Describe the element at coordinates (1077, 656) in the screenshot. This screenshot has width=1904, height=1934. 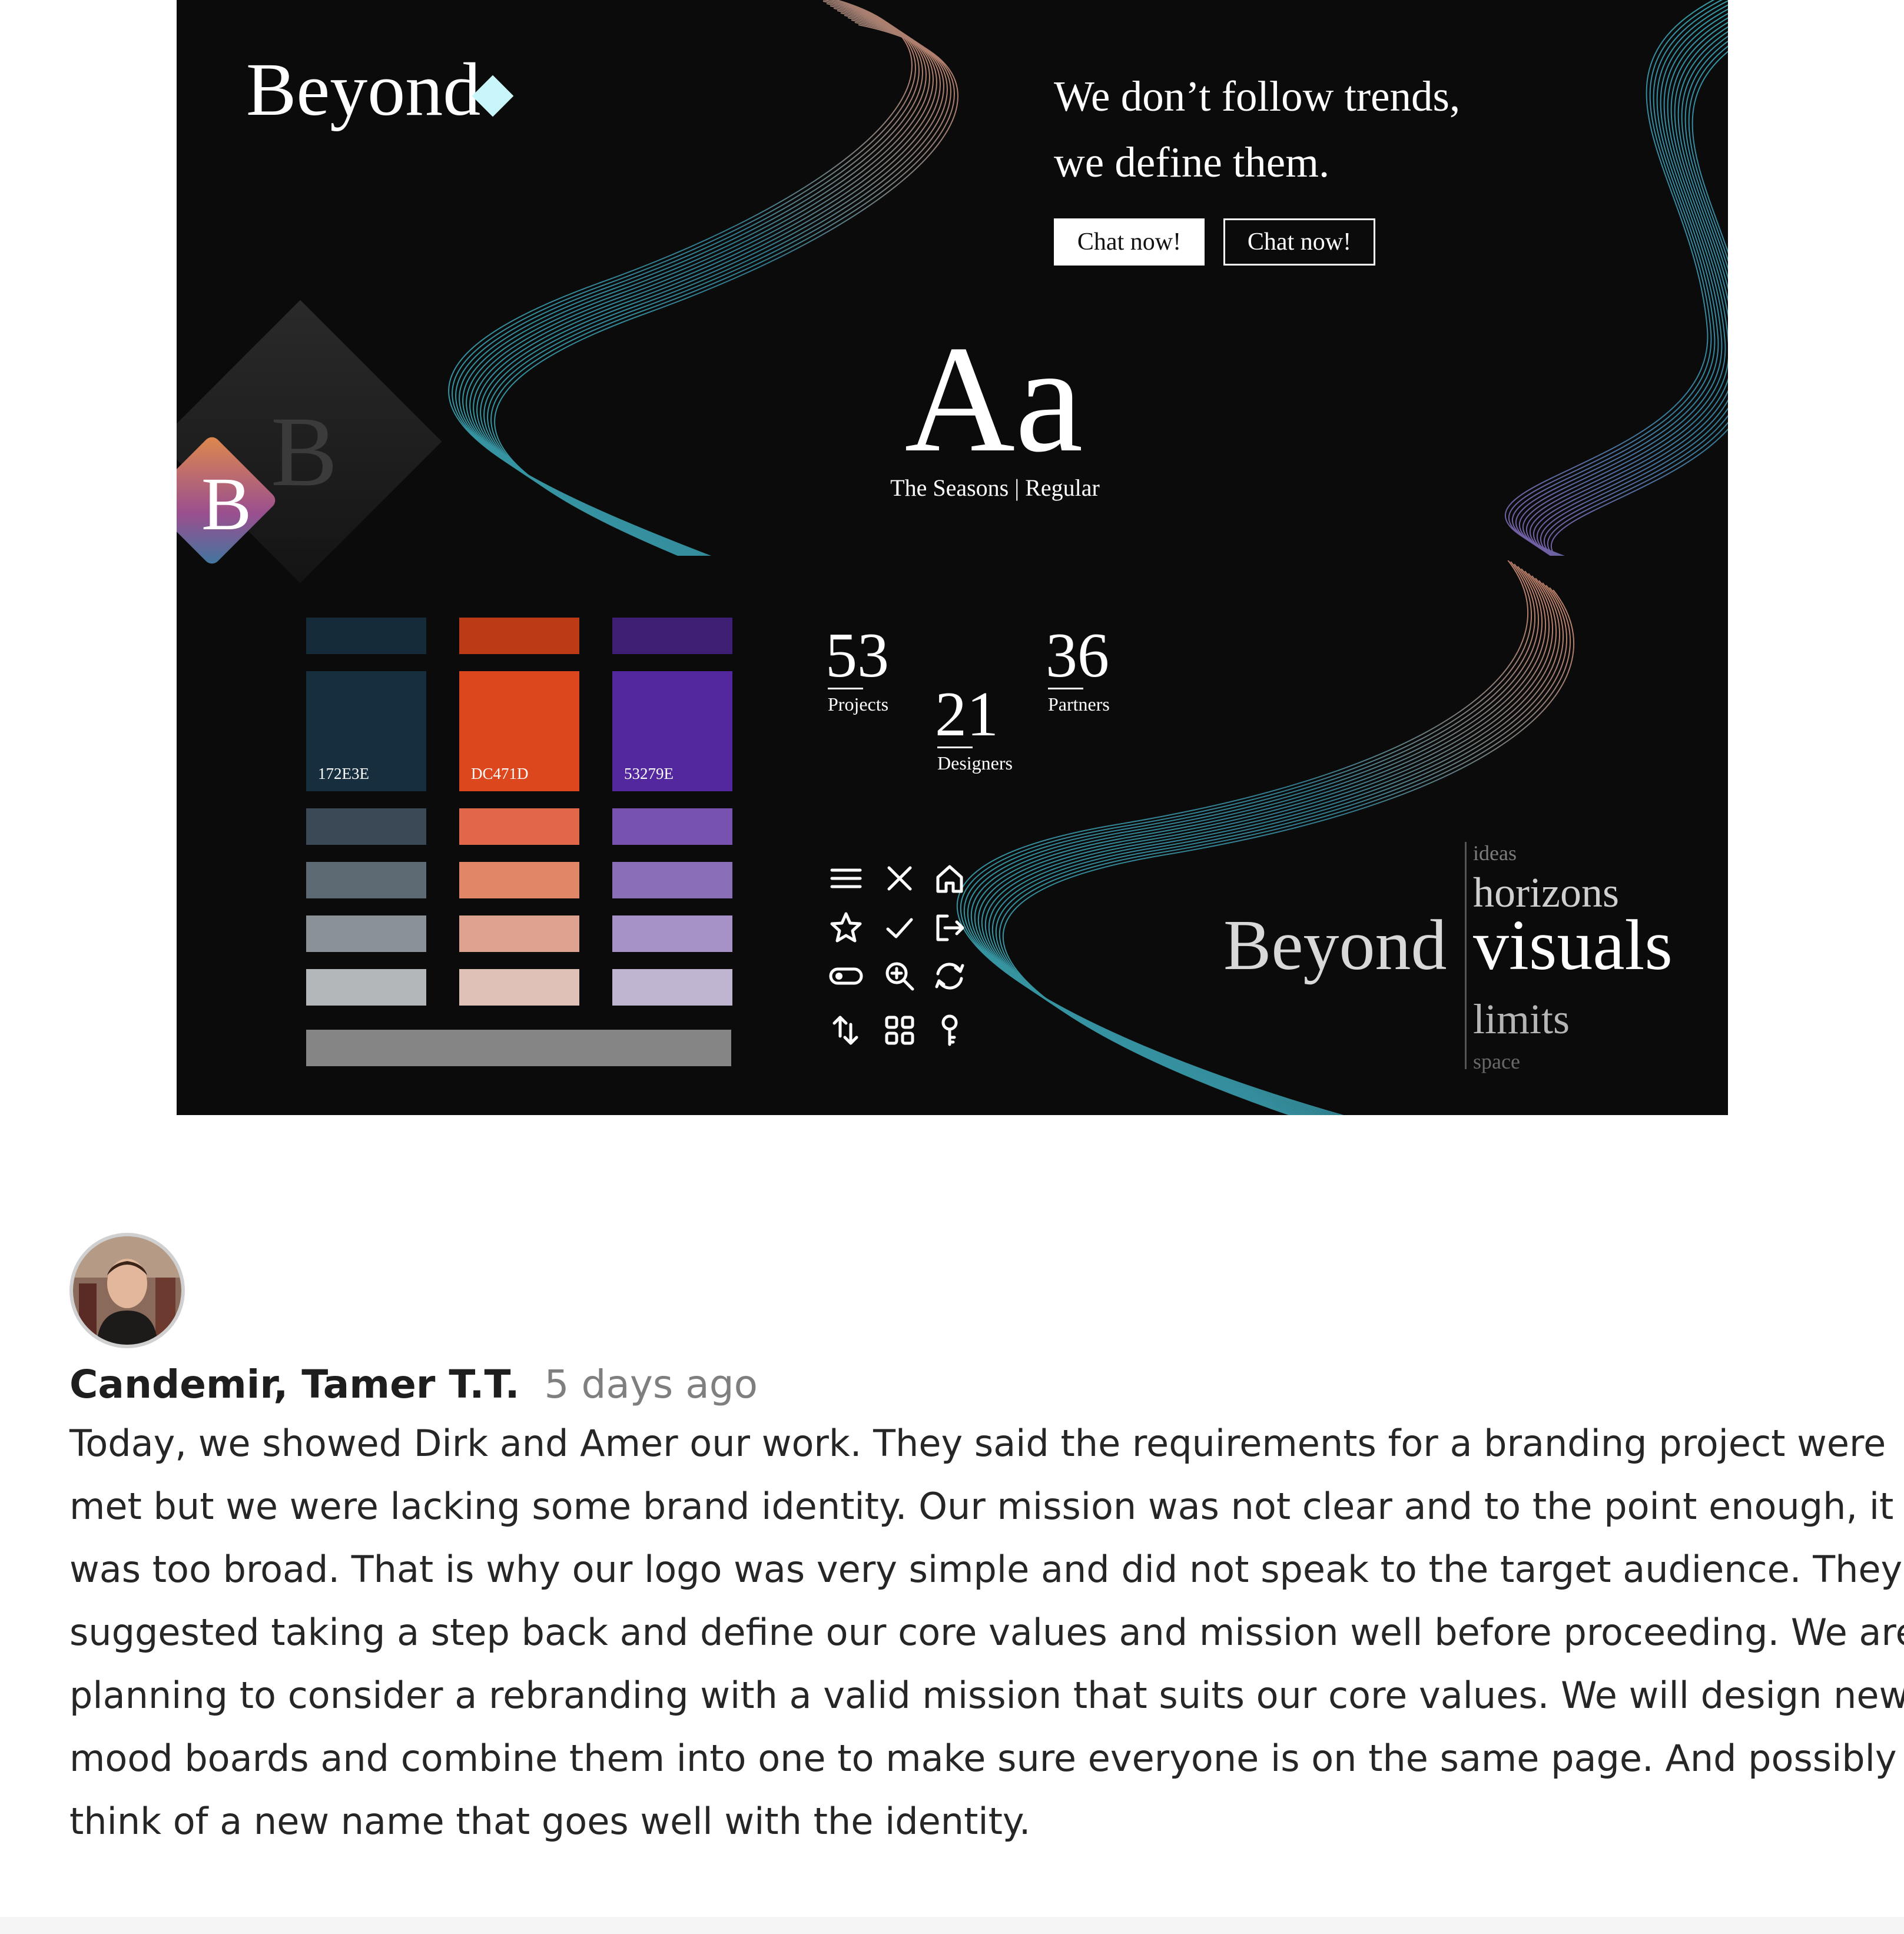
I see `stat-number: 36` at that location.